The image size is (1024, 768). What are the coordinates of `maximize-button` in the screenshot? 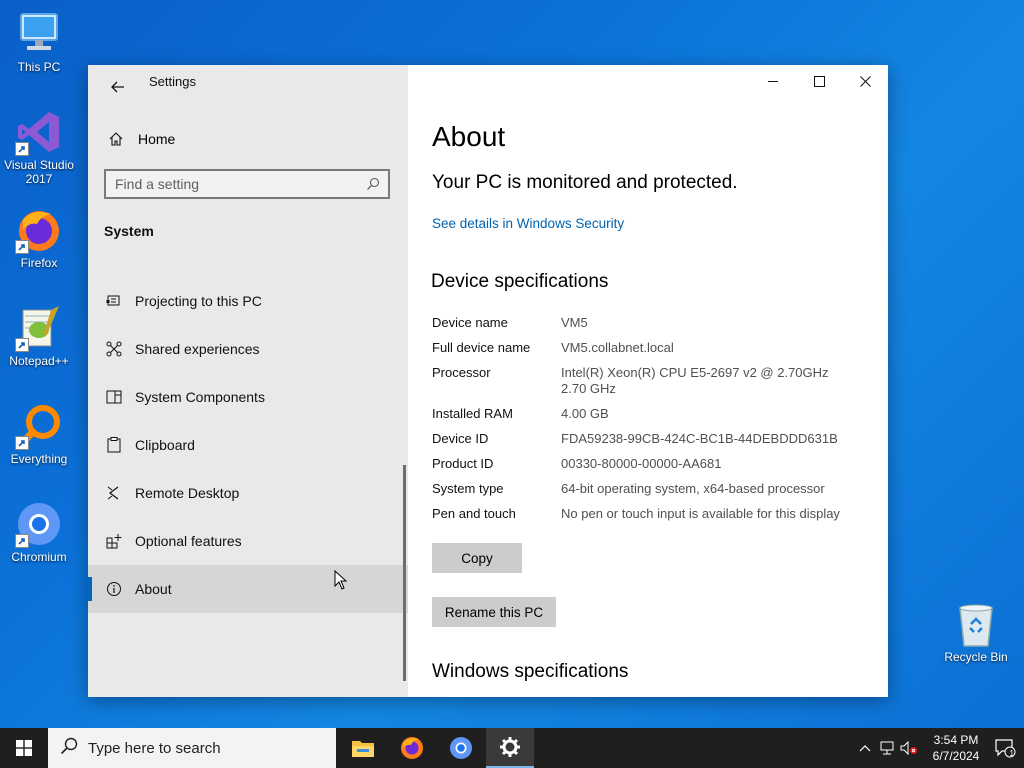 It's located at (819, 81).